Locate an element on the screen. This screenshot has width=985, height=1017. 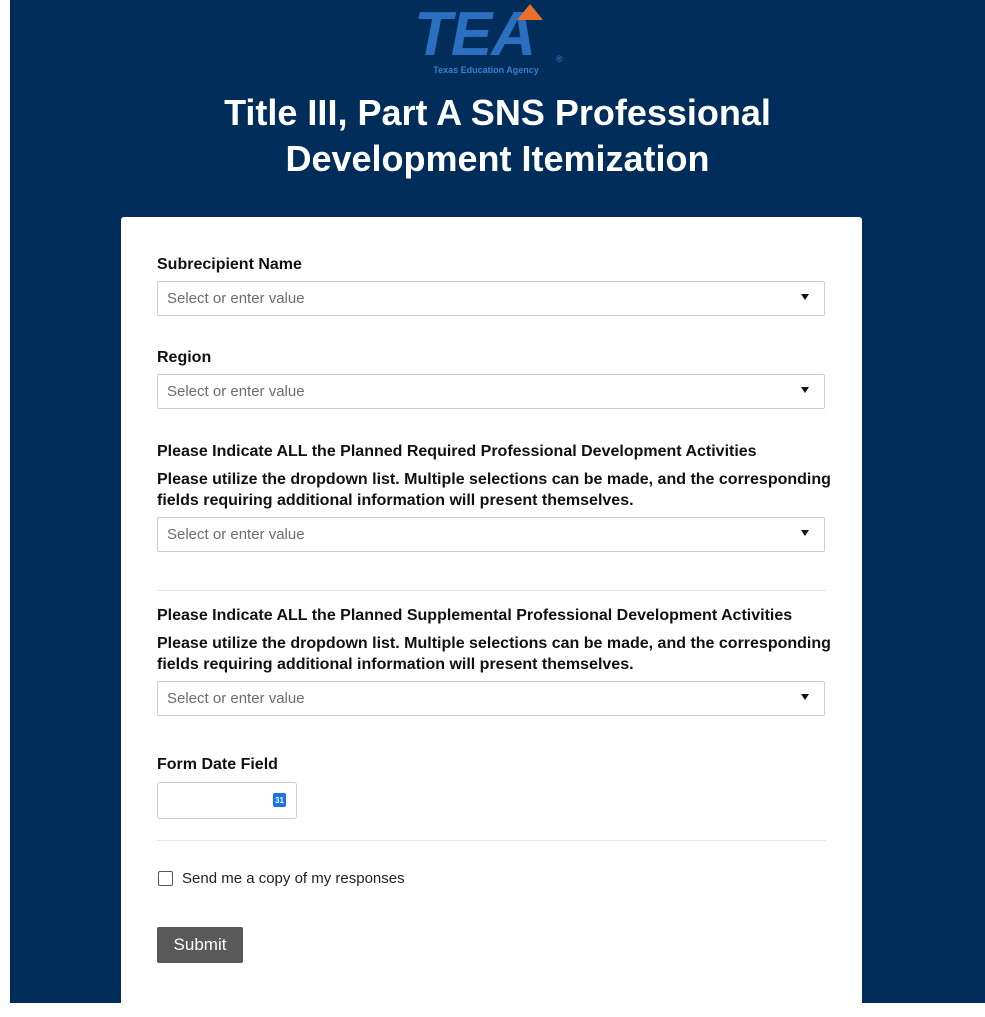
calendar-icon: 31 is located at coordinates (279, 800).